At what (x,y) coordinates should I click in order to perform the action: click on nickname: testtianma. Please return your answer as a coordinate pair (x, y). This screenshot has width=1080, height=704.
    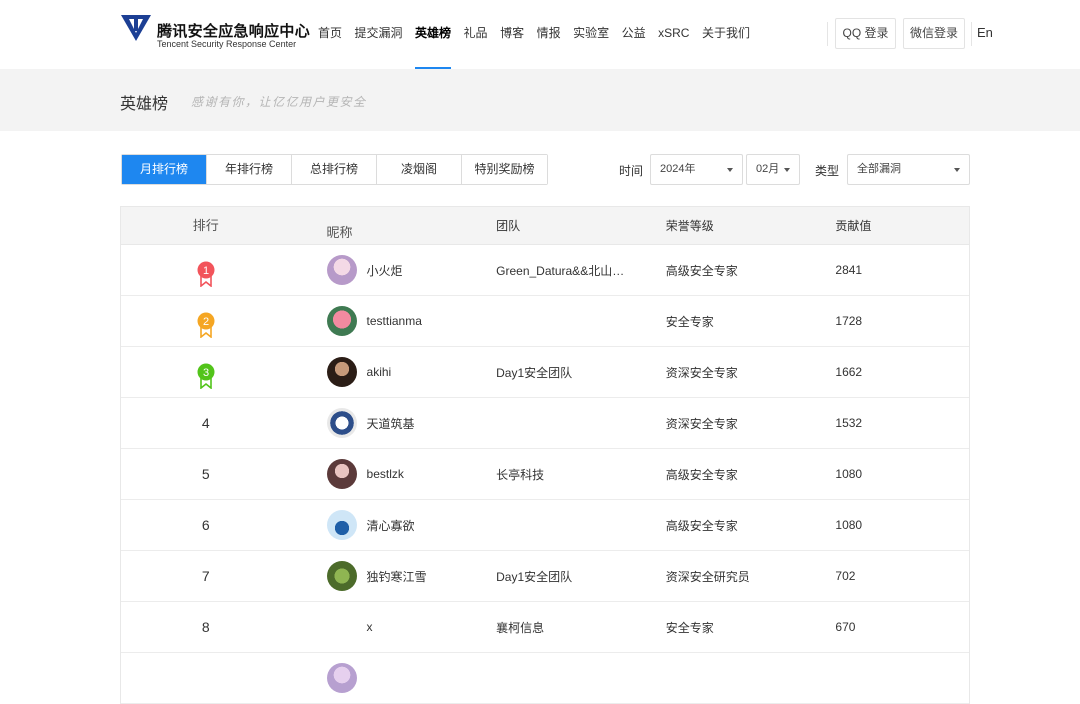
    Looking at the image, I should click on (394, 321).